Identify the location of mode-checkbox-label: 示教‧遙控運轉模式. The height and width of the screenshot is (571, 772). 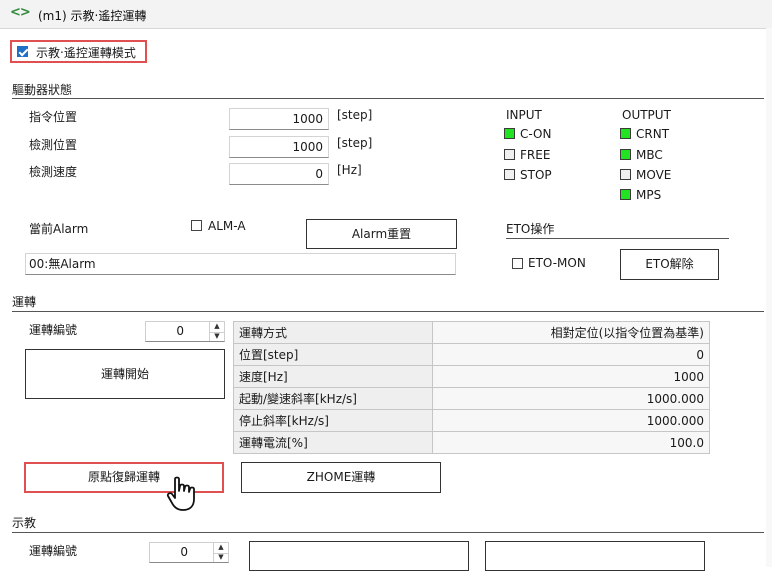
(86, 53).